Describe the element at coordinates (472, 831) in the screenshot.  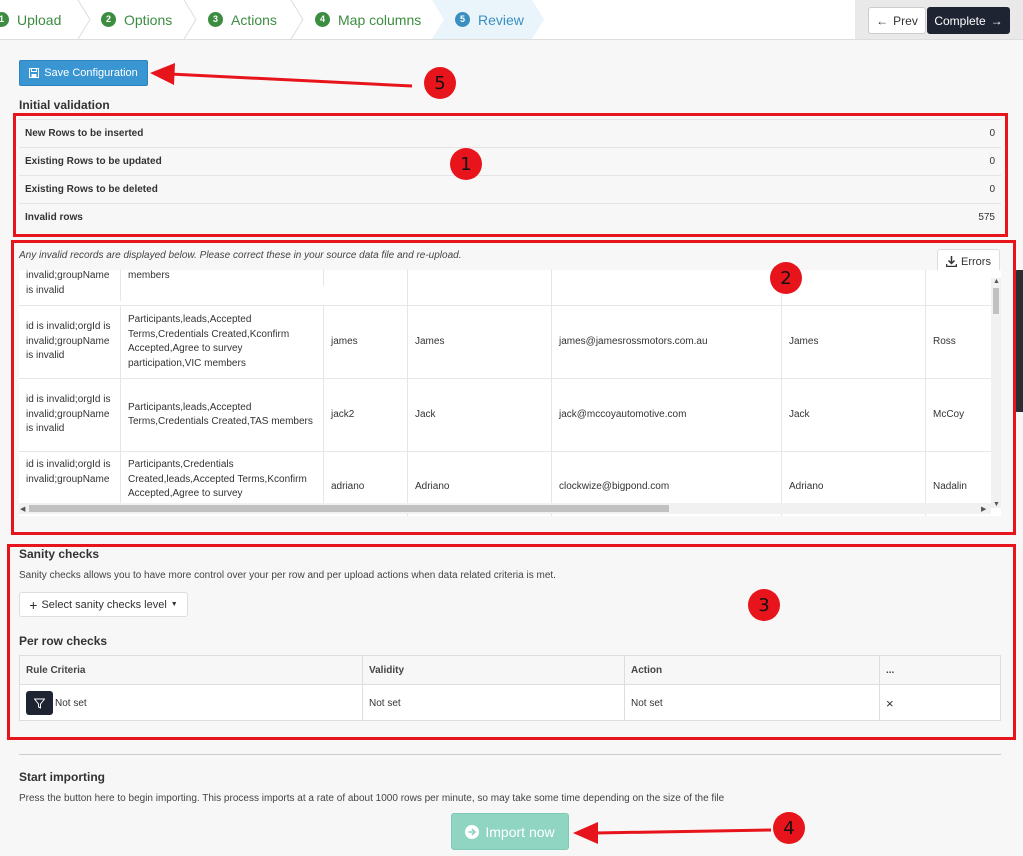
I see `arrow-circle-right-icon` at that location.